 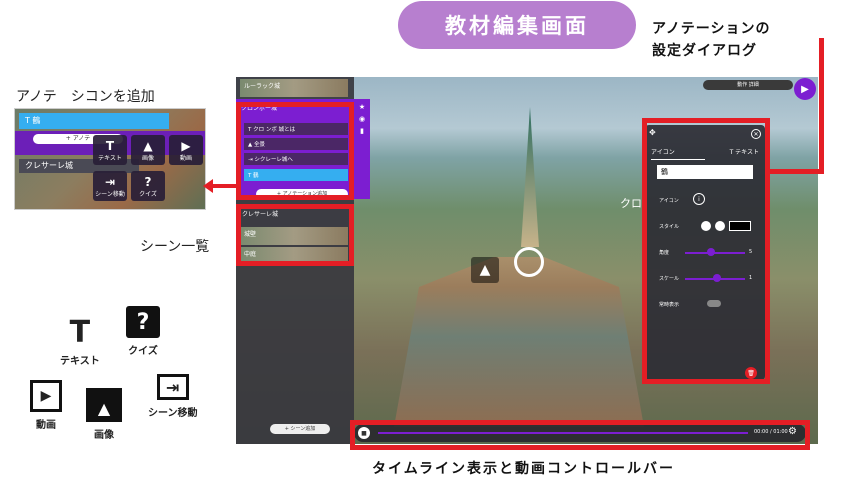 I want to click on dialog-connector-horizontal, so click(x=797, y=171).